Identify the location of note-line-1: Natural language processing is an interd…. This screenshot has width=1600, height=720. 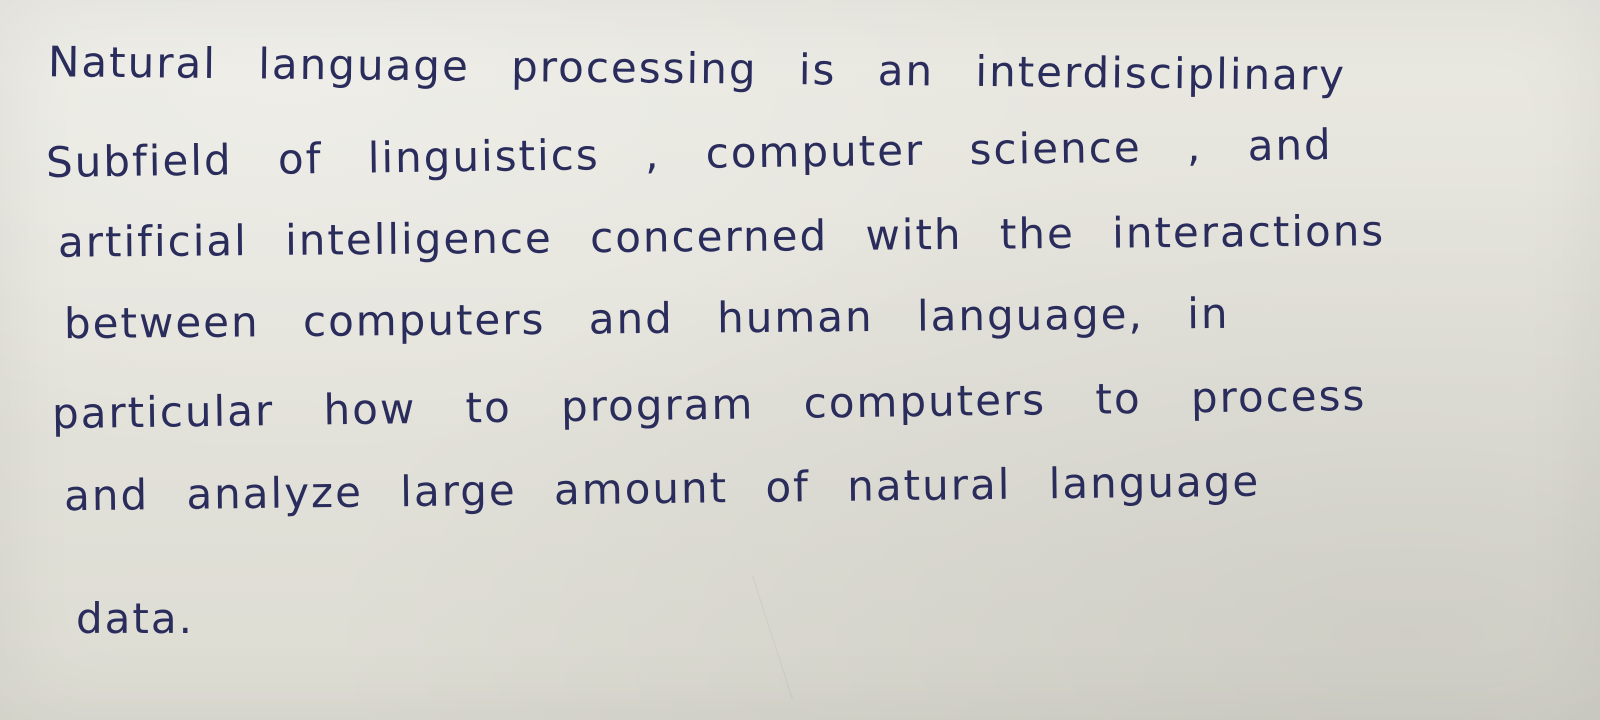
(697, 68).